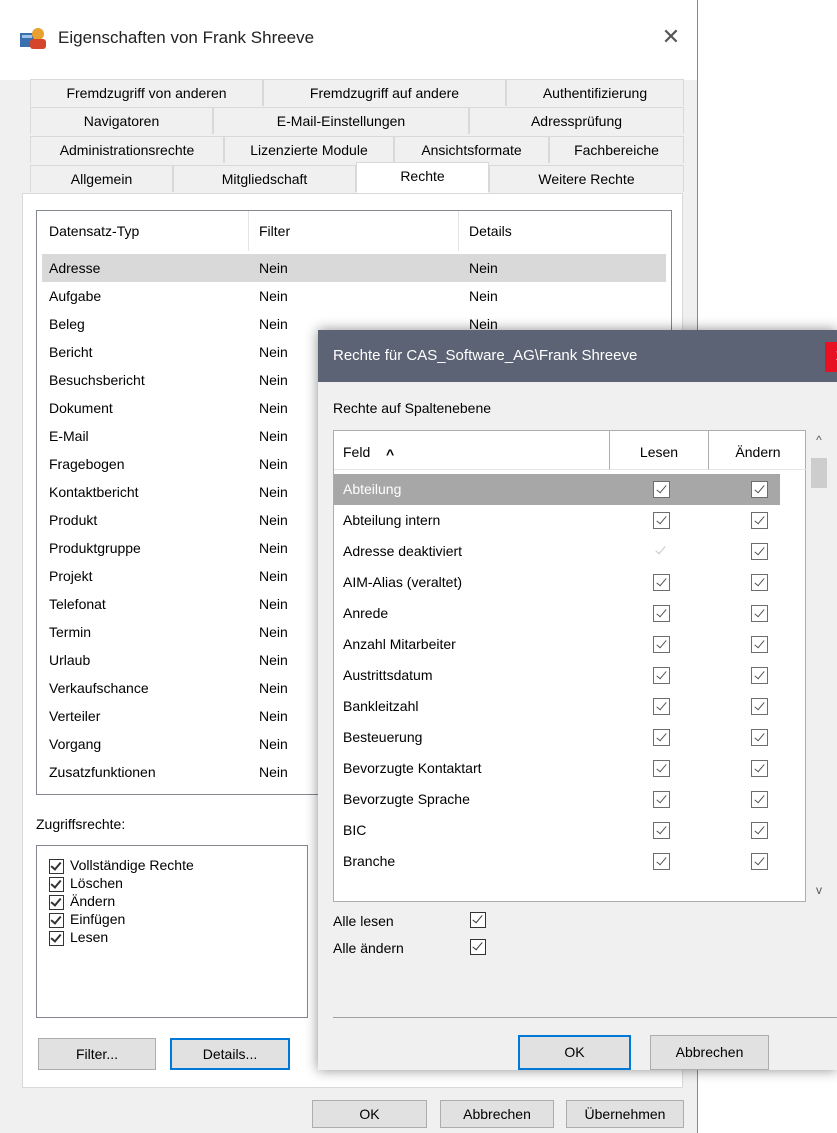 Image resolution: width=837 pixels, height=1133 pixels. What do you see at coordinates (595, 92) in the screenshot?
I see `tab-authentifizierung: Authentifizierung` at bounding box center [595, 92].